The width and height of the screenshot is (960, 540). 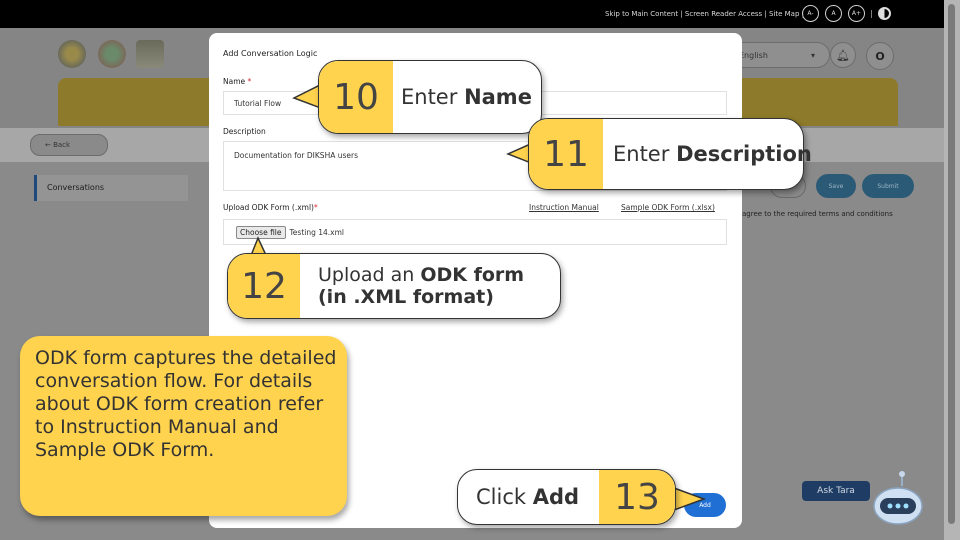 I want to click on page-scrollbar, so click(x=952, y=270).